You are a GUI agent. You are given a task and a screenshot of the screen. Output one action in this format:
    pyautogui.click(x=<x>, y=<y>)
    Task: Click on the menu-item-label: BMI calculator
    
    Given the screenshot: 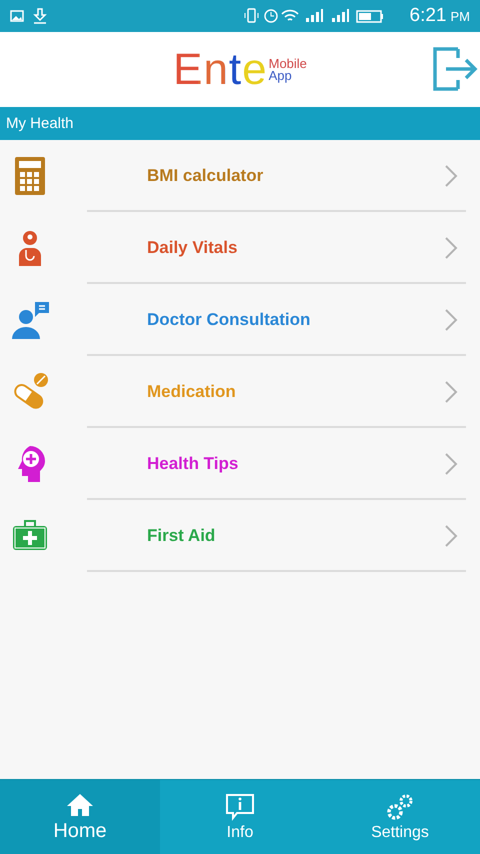 What is the action you would take?
    pyautogui.click(x=295, y=176)
    